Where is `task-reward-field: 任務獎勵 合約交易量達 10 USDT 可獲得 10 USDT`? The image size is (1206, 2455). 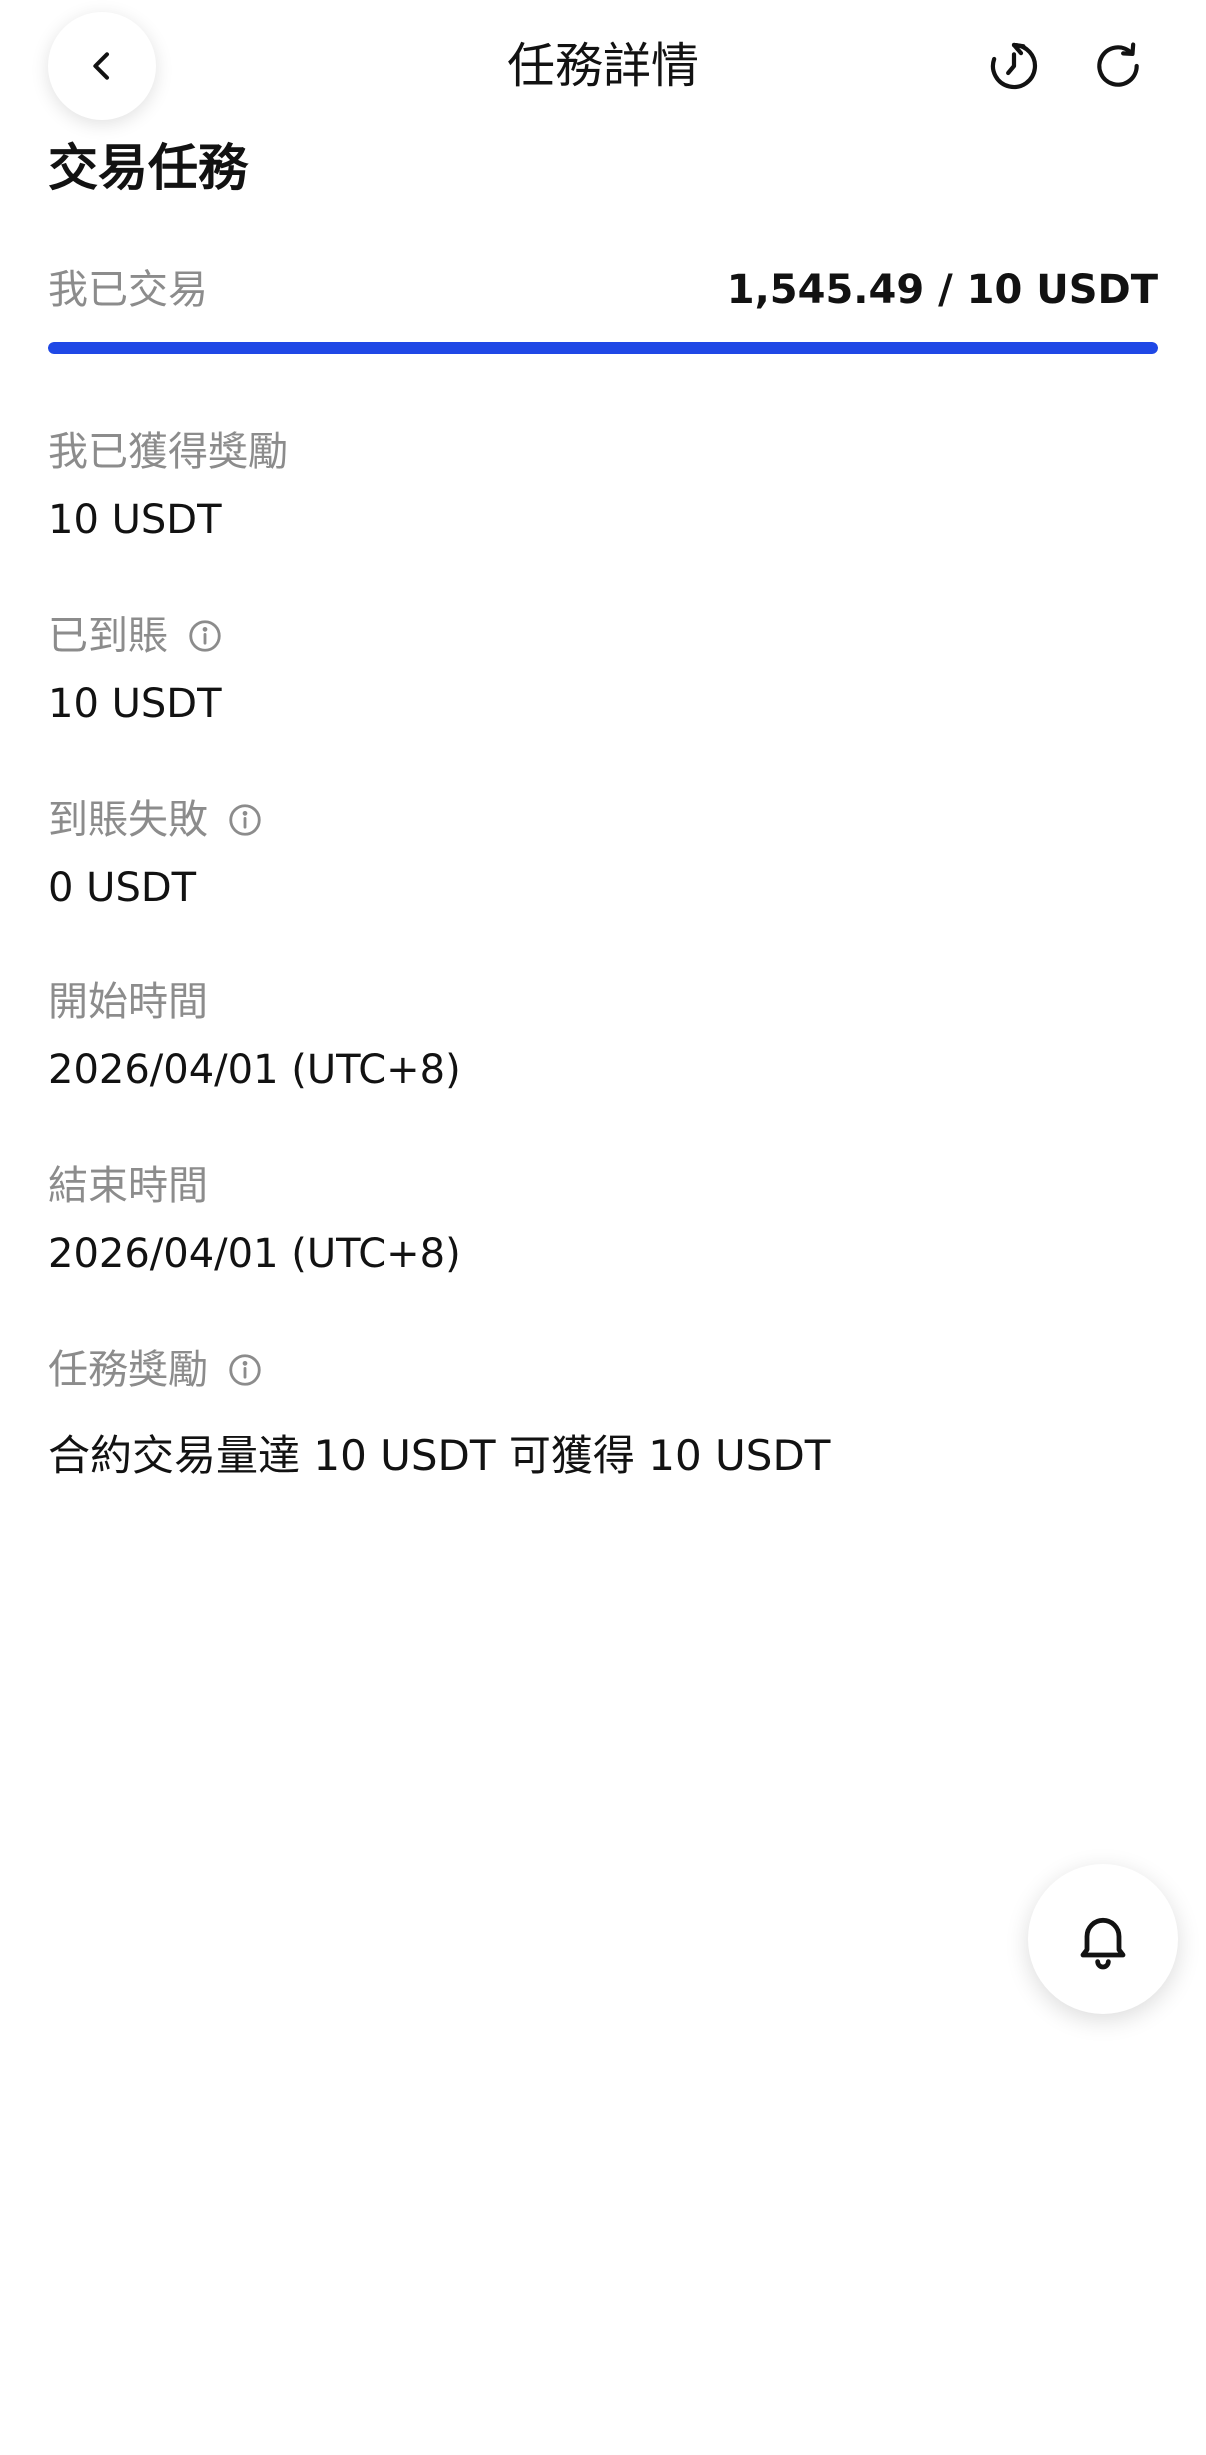 task-reward-field: 任務獎勵 合約交易量達 10 USDT 可獲得 10 USDT is located at coordinates (603, 1413).